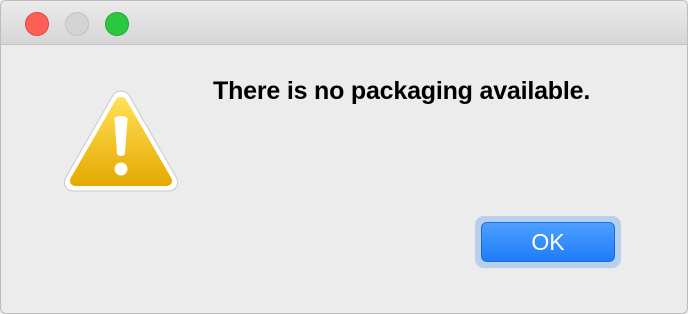 This screenshot has width=688, height=314. What do you see at coordinates (117, 24) in the screenshot?
I see `zoom-window-button` at bounding box center [117, 24].